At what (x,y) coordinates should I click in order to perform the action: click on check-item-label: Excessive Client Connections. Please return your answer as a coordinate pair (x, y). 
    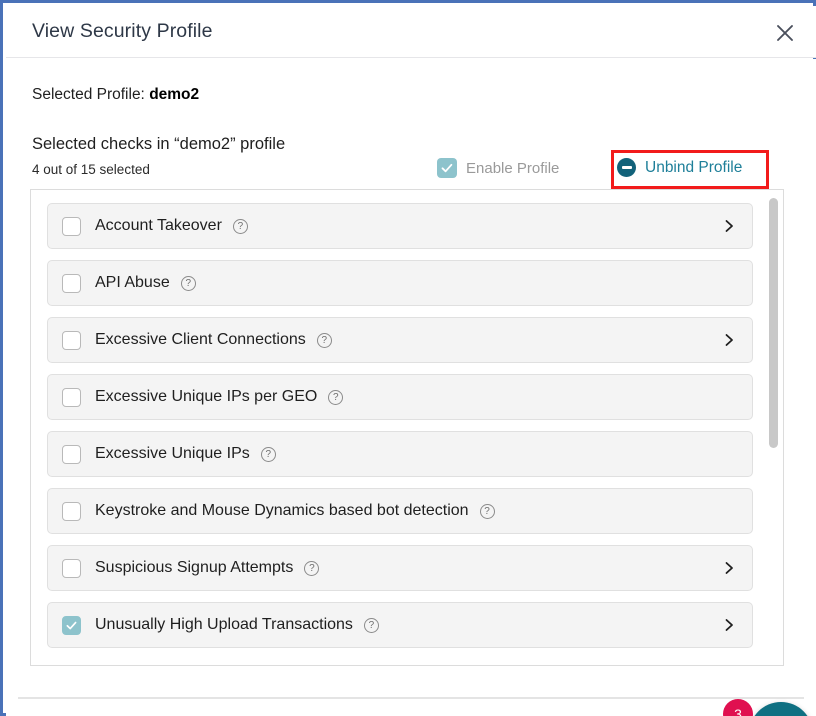
    Looking at the image, I should click on (200, 339).